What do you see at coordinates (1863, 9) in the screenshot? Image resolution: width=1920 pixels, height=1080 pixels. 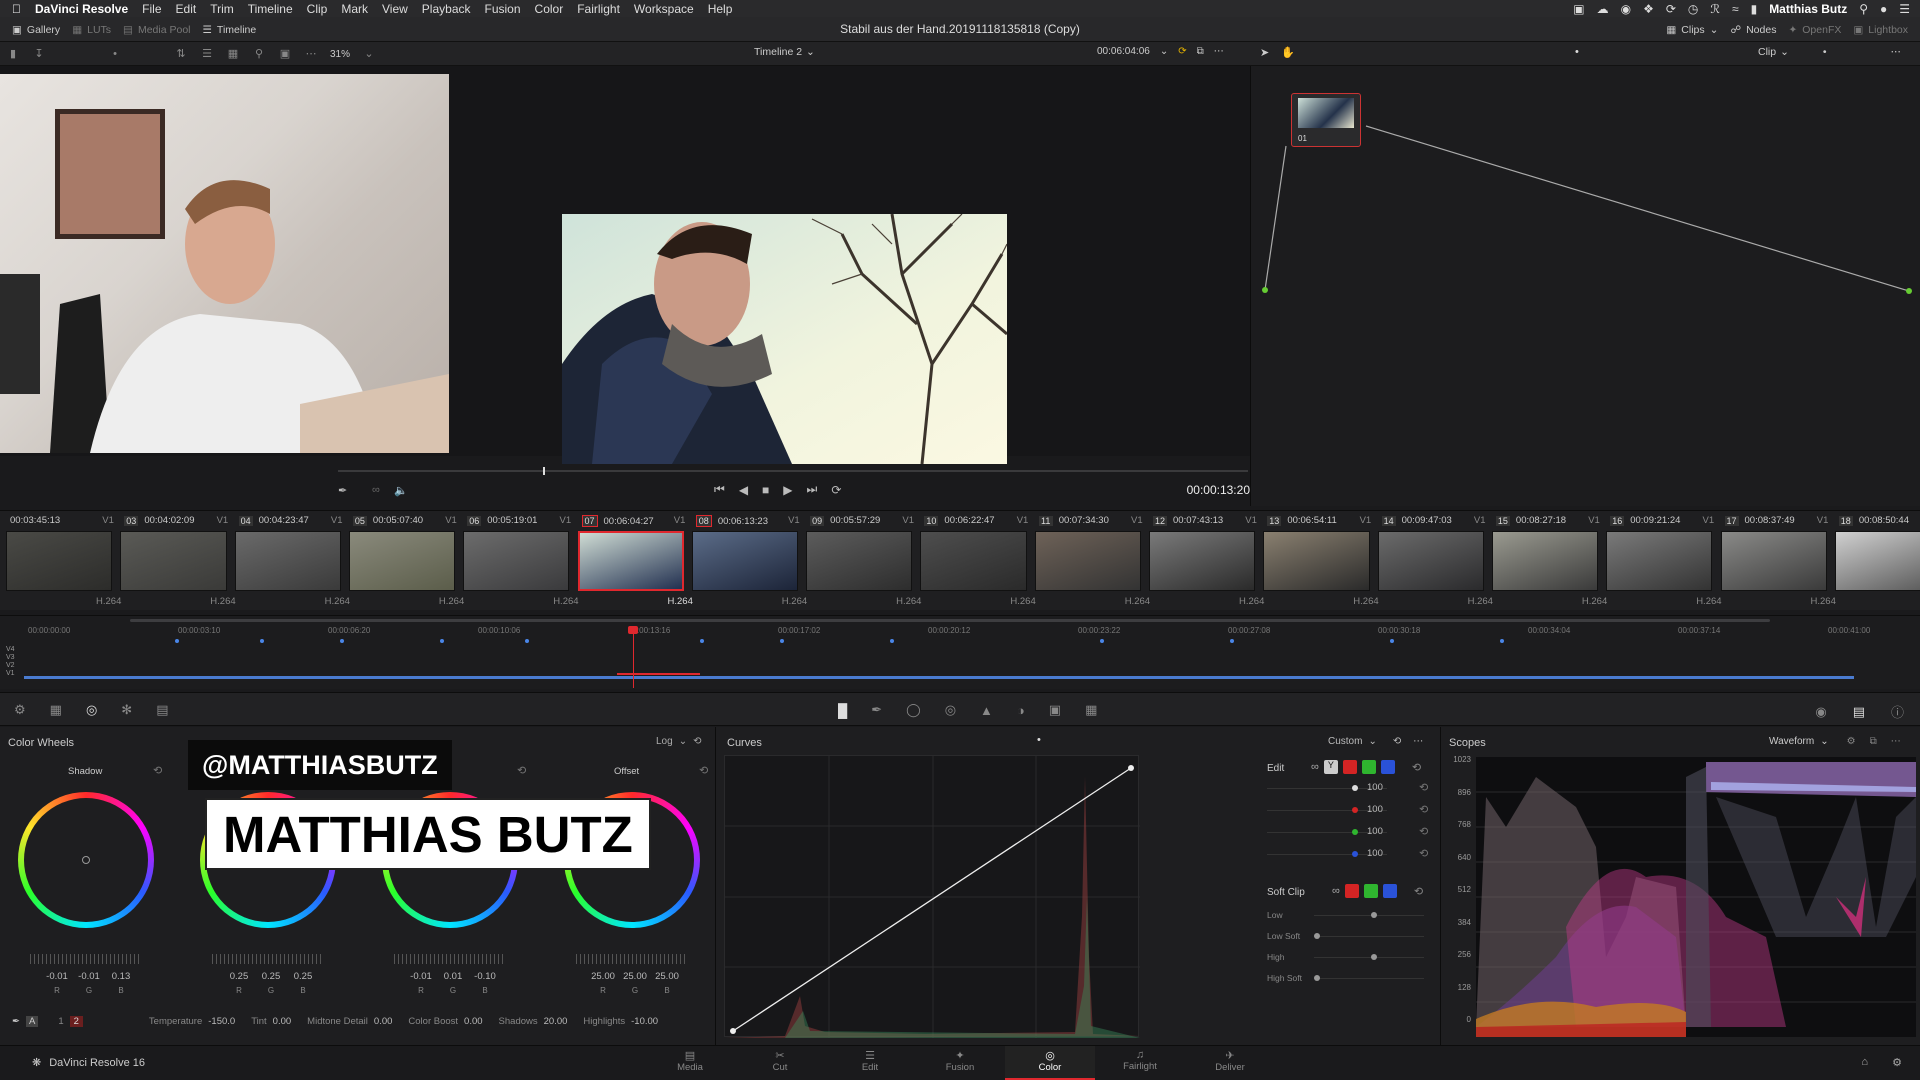 I see `search-icon: ⚲` at bounding box center [1863, 9].